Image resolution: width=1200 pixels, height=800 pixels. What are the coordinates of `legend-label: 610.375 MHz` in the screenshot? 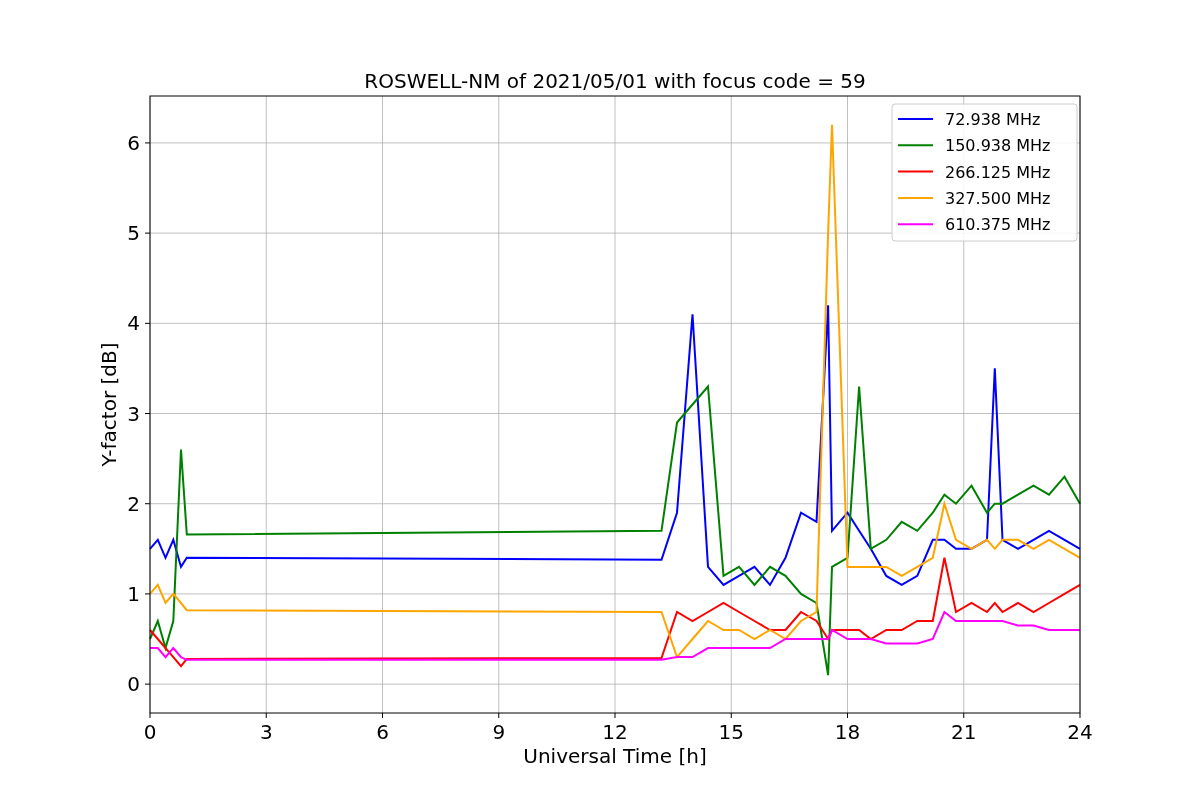 It's located at (998, 225).